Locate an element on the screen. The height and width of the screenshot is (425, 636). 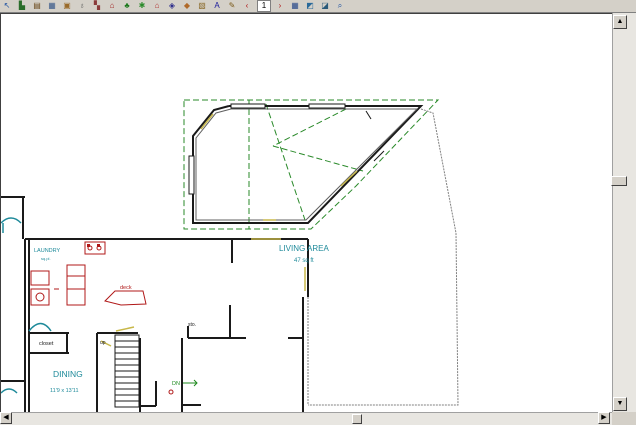
house-icon: ⌂ is located at coordinates (157, 5).